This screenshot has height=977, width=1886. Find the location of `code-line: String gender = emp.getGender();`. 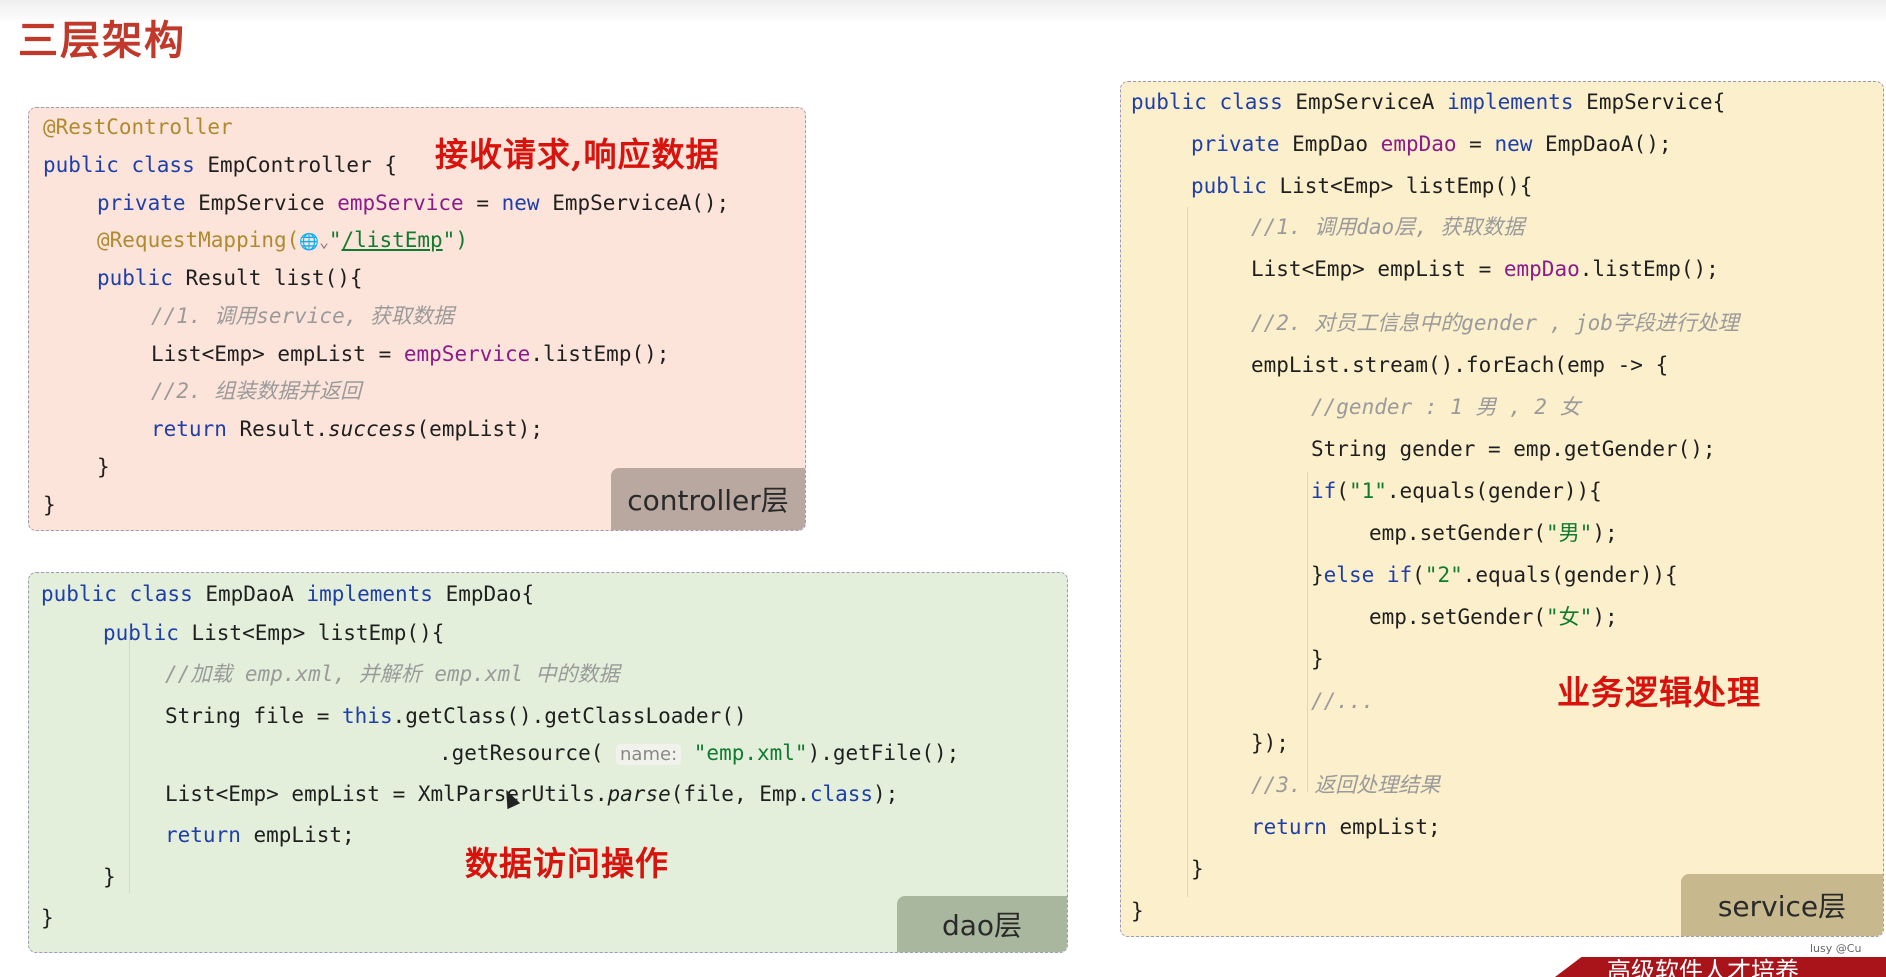

code-line: String gender = emp.getGender(); is located at coordinates (1513, 449).